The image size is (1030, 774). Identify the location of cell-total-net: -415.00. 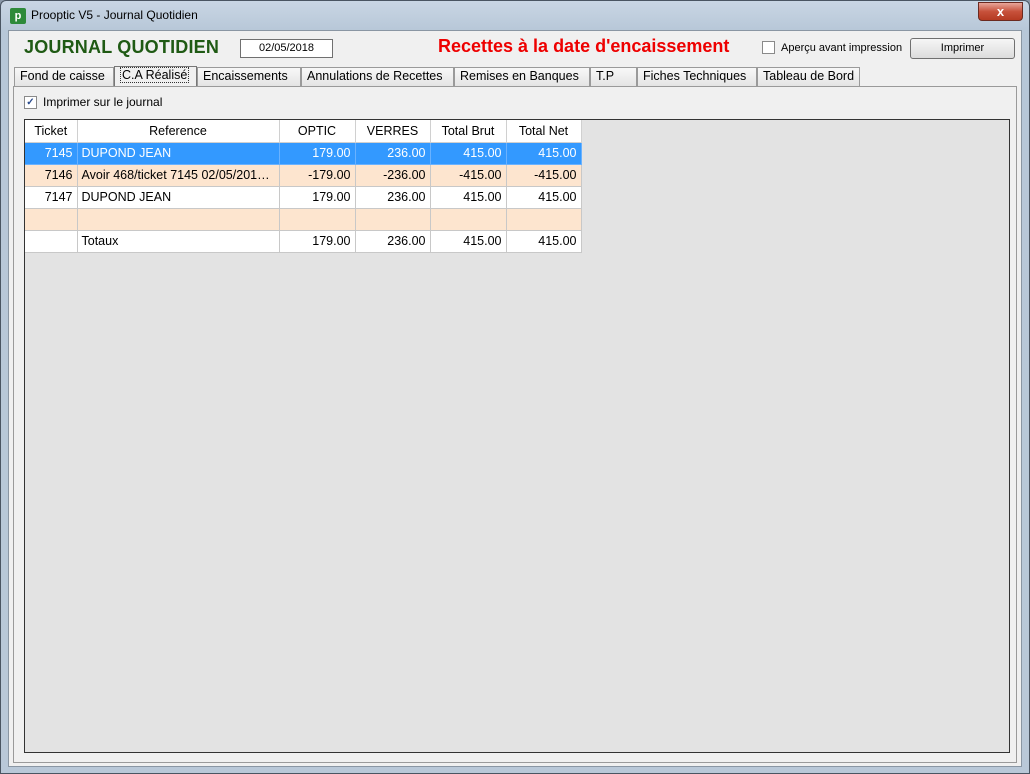
(544, 175).